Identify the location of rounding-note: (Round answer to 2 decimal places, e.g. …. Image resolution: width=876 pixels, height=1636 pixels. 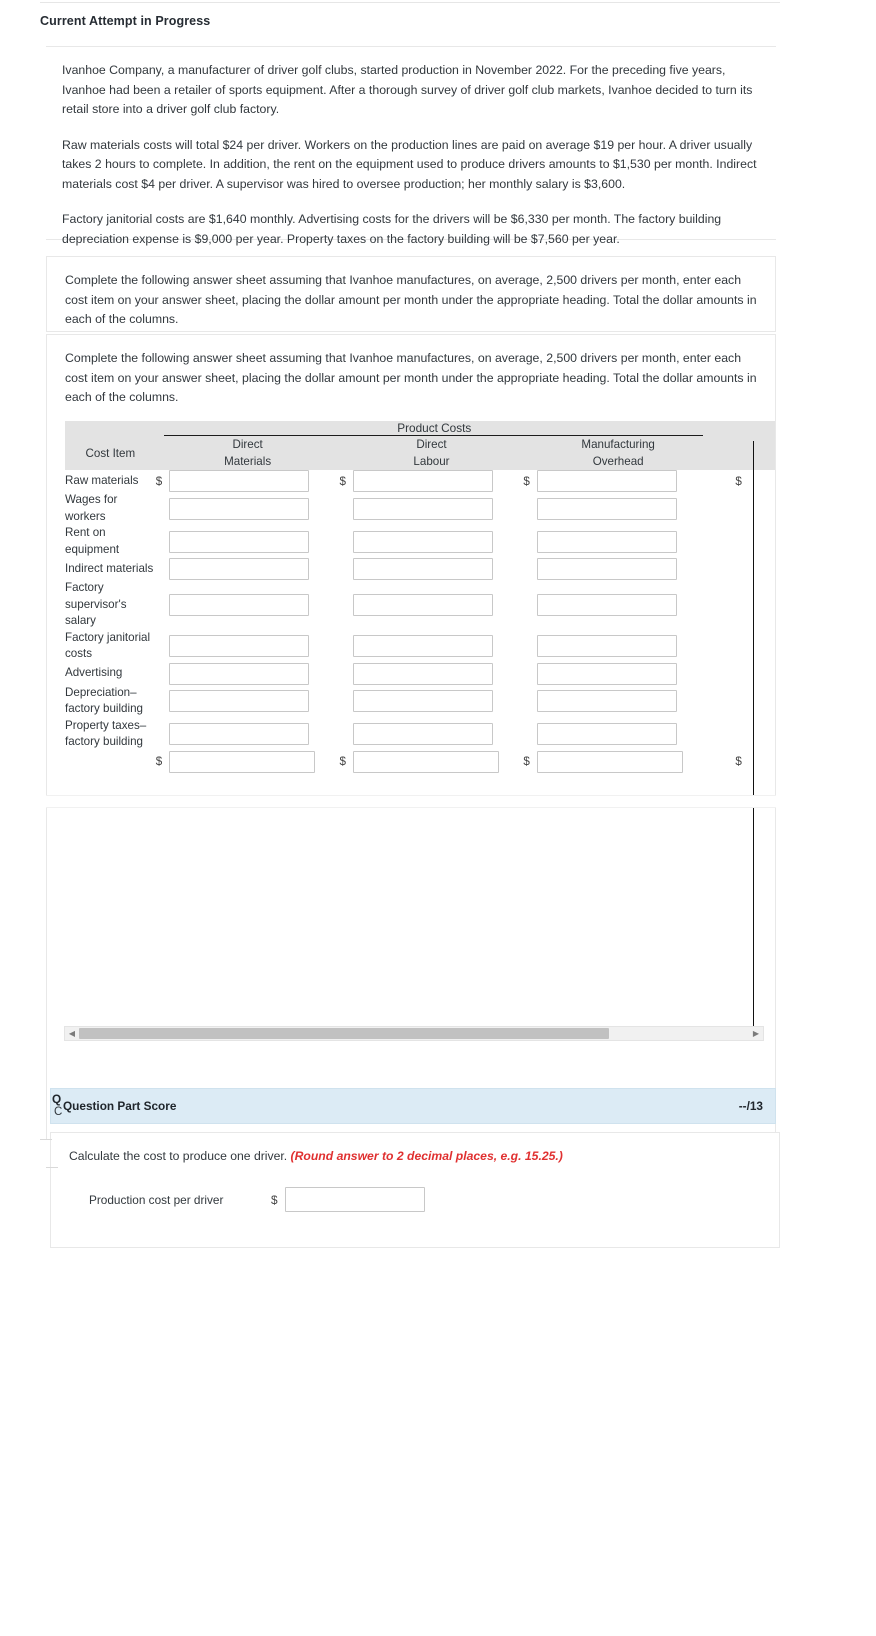
(426, 1156).